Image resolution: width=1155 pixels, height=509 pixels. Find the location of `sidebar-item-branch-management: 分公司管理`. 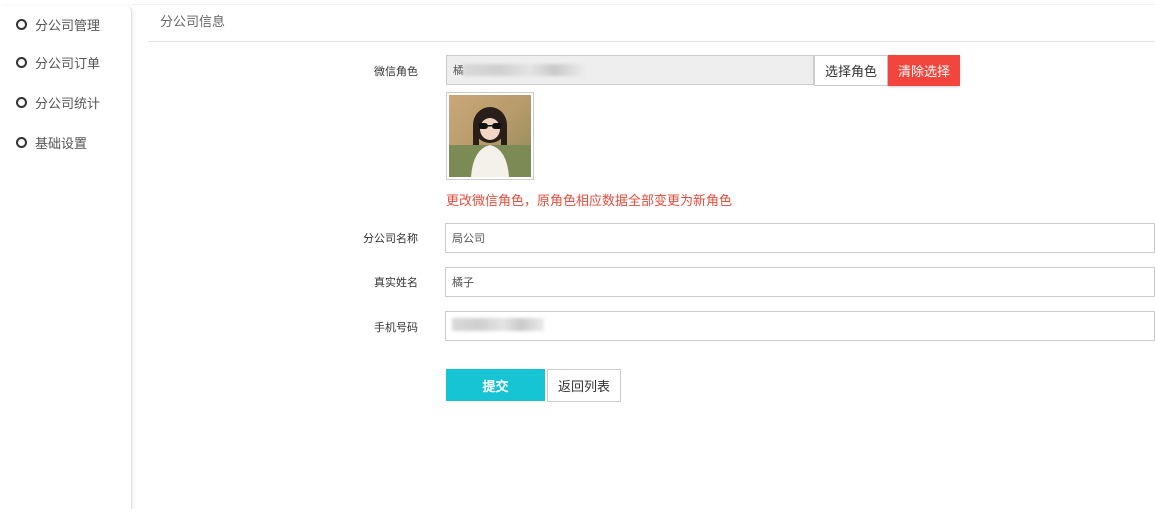

sidebar-item-branch-management: 分公司管理 is located at coordinates (65, 24).